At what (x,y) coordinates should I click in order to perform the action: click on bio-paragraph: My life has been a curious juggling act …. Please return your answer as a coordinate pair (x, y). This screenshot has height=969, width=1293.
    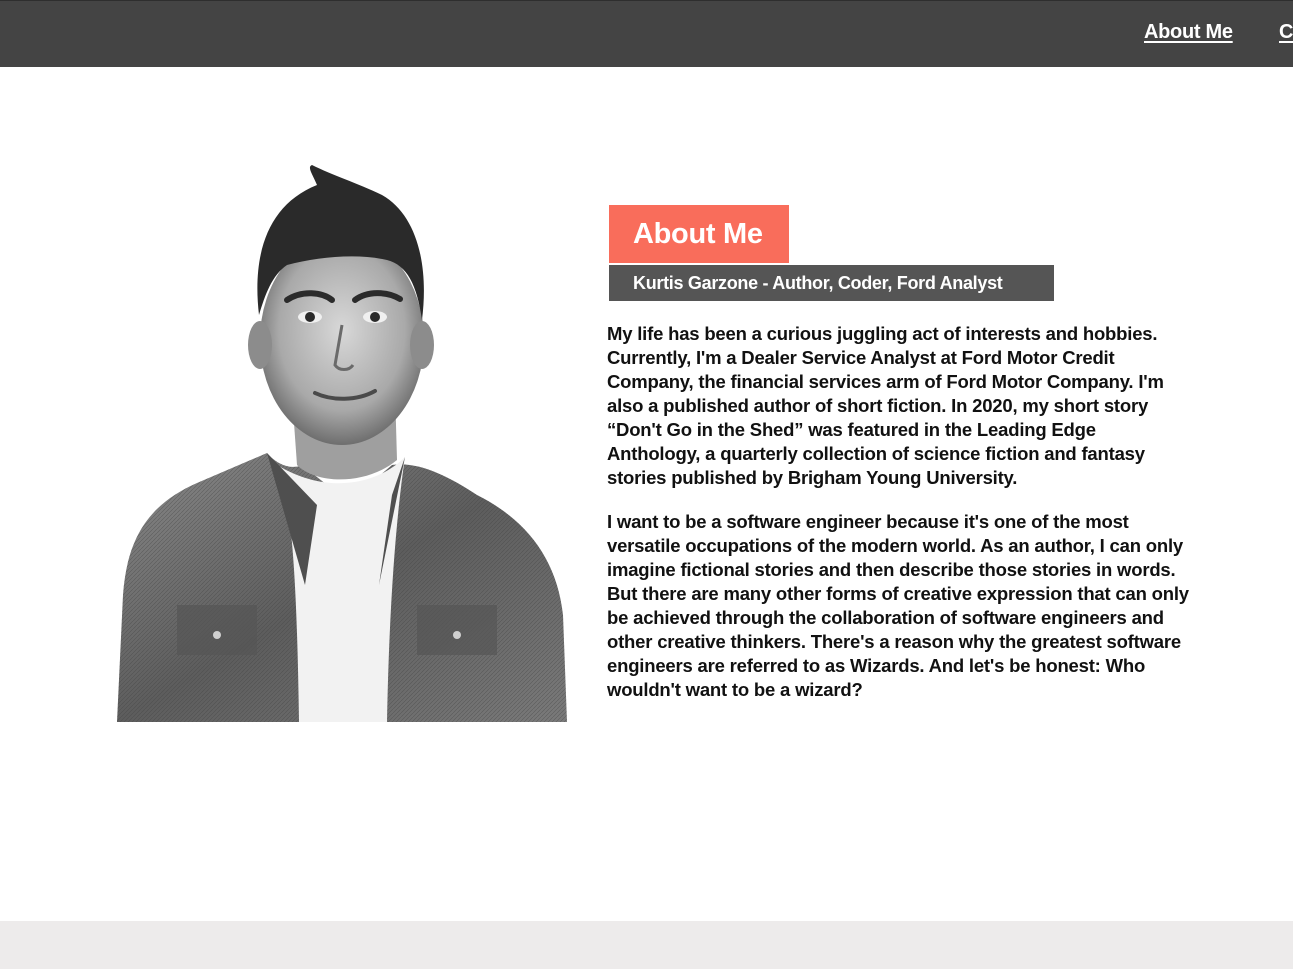
    Looking at the image, I should click on (885, 405).